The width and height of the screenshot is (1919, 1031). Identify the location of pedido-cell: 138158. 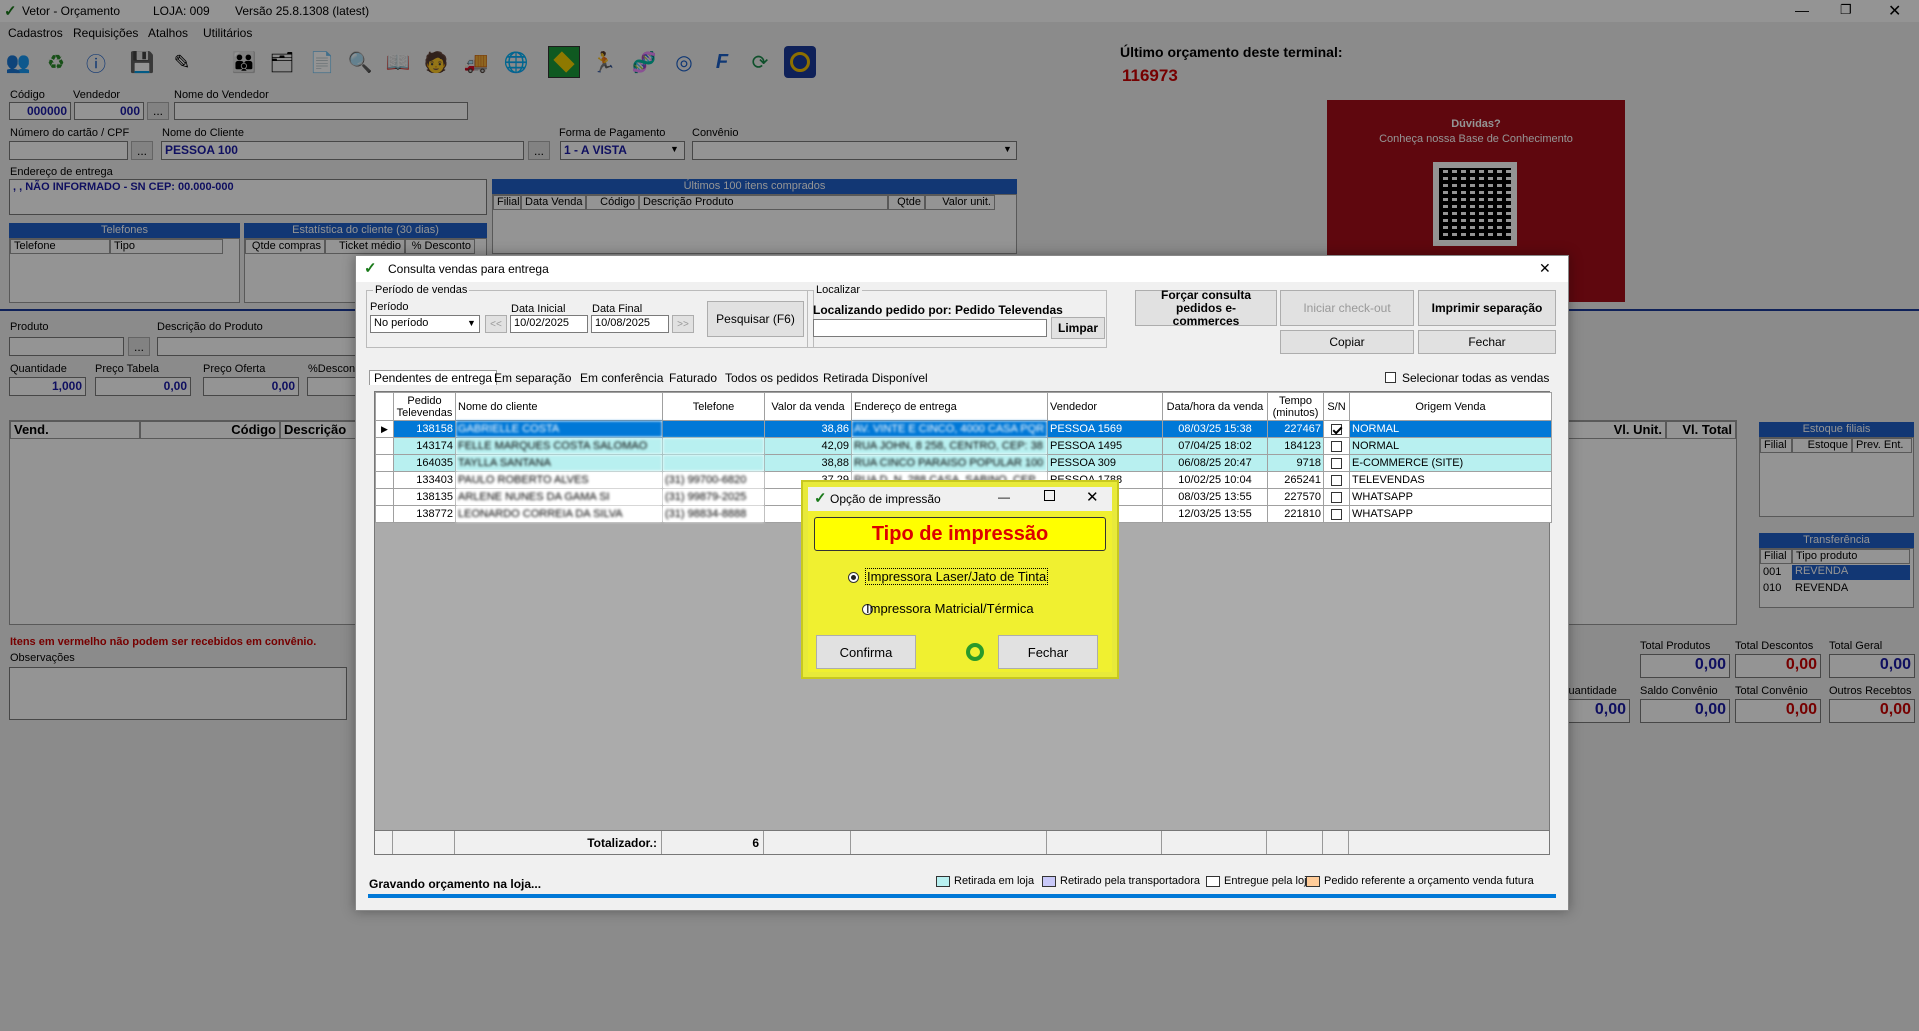
(424, 429).